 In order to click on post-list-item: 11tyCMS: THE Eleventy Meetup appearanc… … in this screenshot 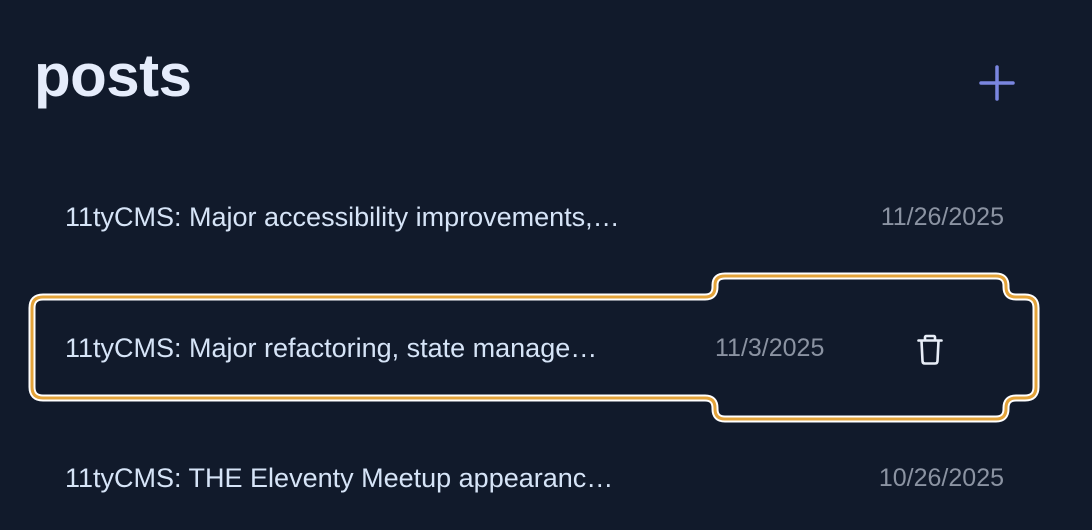, I will do `click(546, 478)`.